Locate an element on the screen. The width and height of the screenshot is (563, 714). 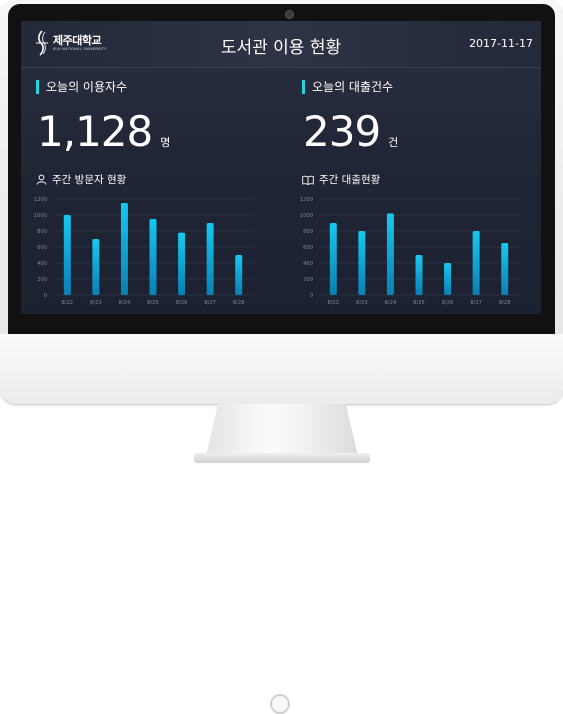
camera-icon is located at coordinates (289, 14).